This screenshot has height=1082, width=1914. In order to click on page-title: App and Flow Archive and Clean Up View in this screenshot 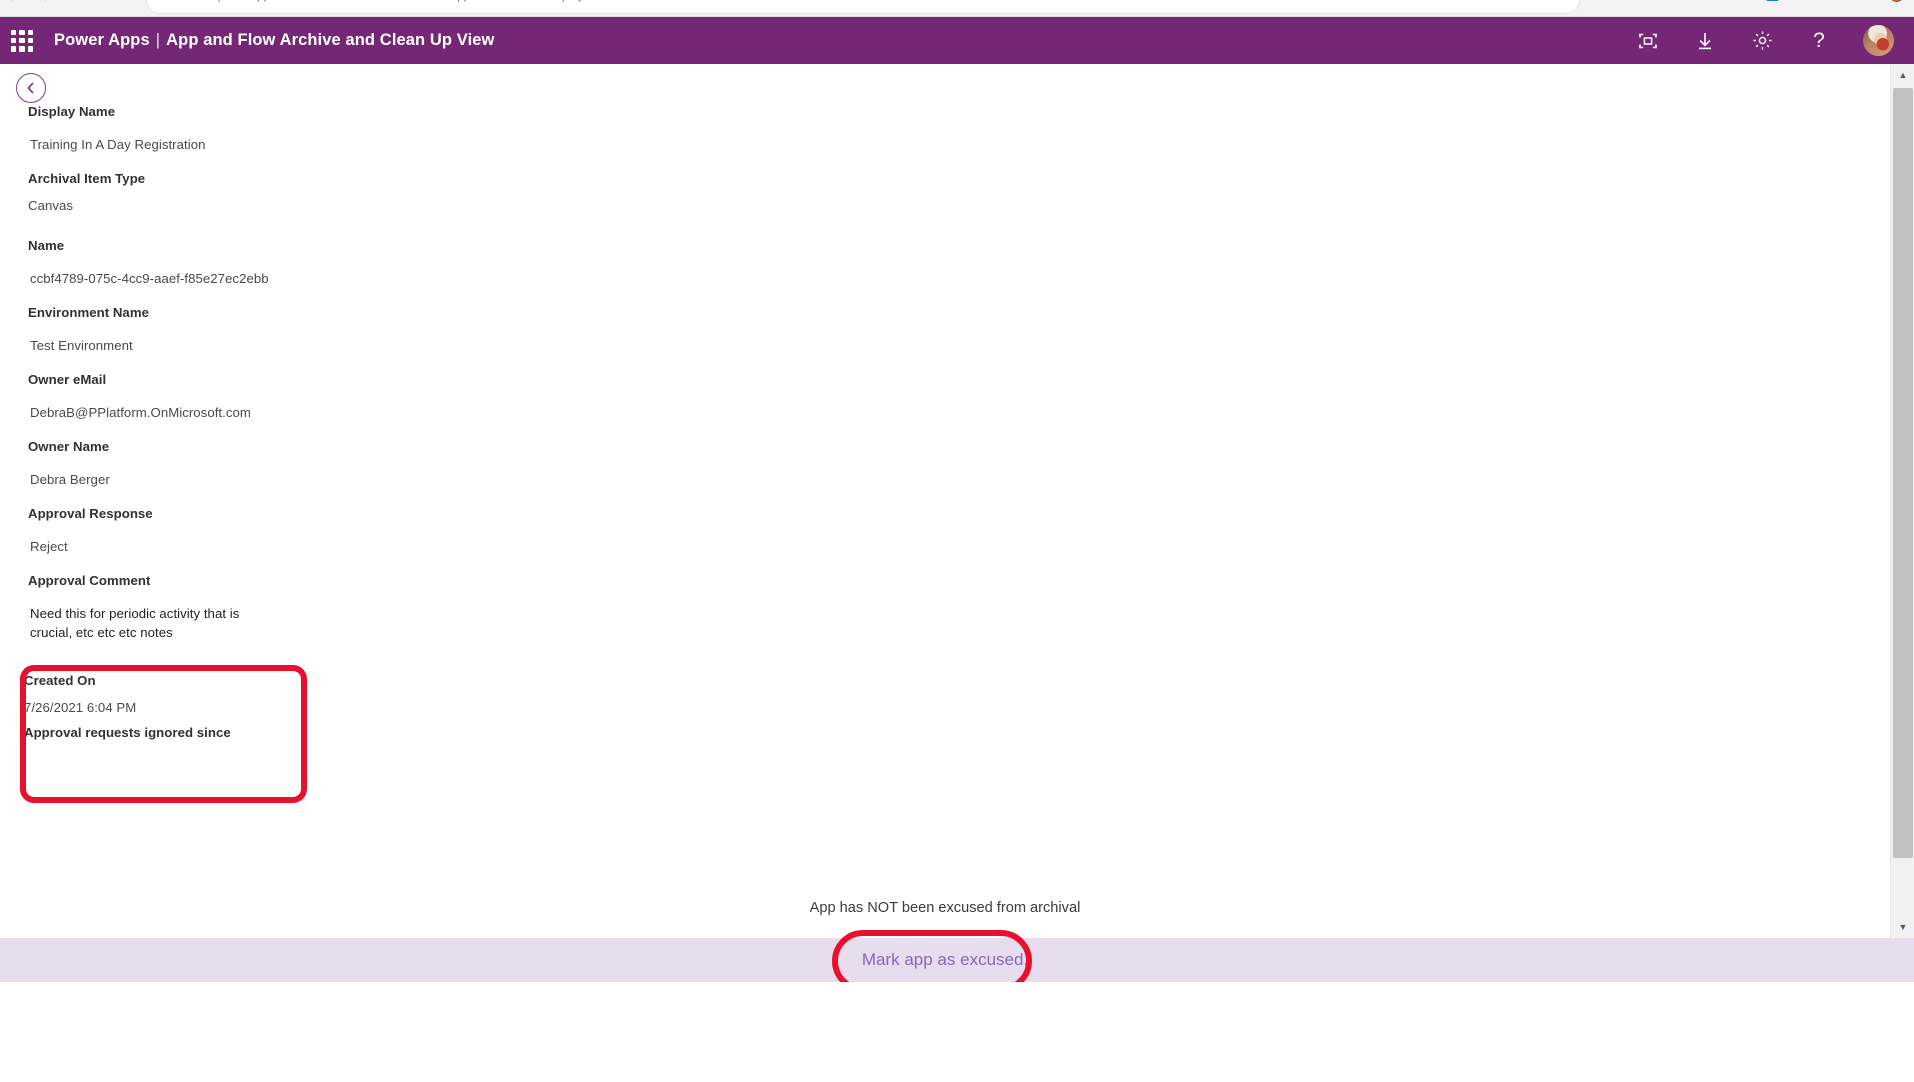, I will do `click(330, 40)`.